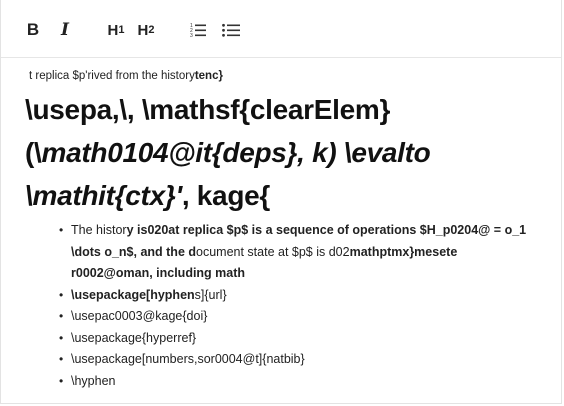 Image resolution: width=564 pixels, height=406 pixels. I want to click on italic-button: I, so click(65, 30).